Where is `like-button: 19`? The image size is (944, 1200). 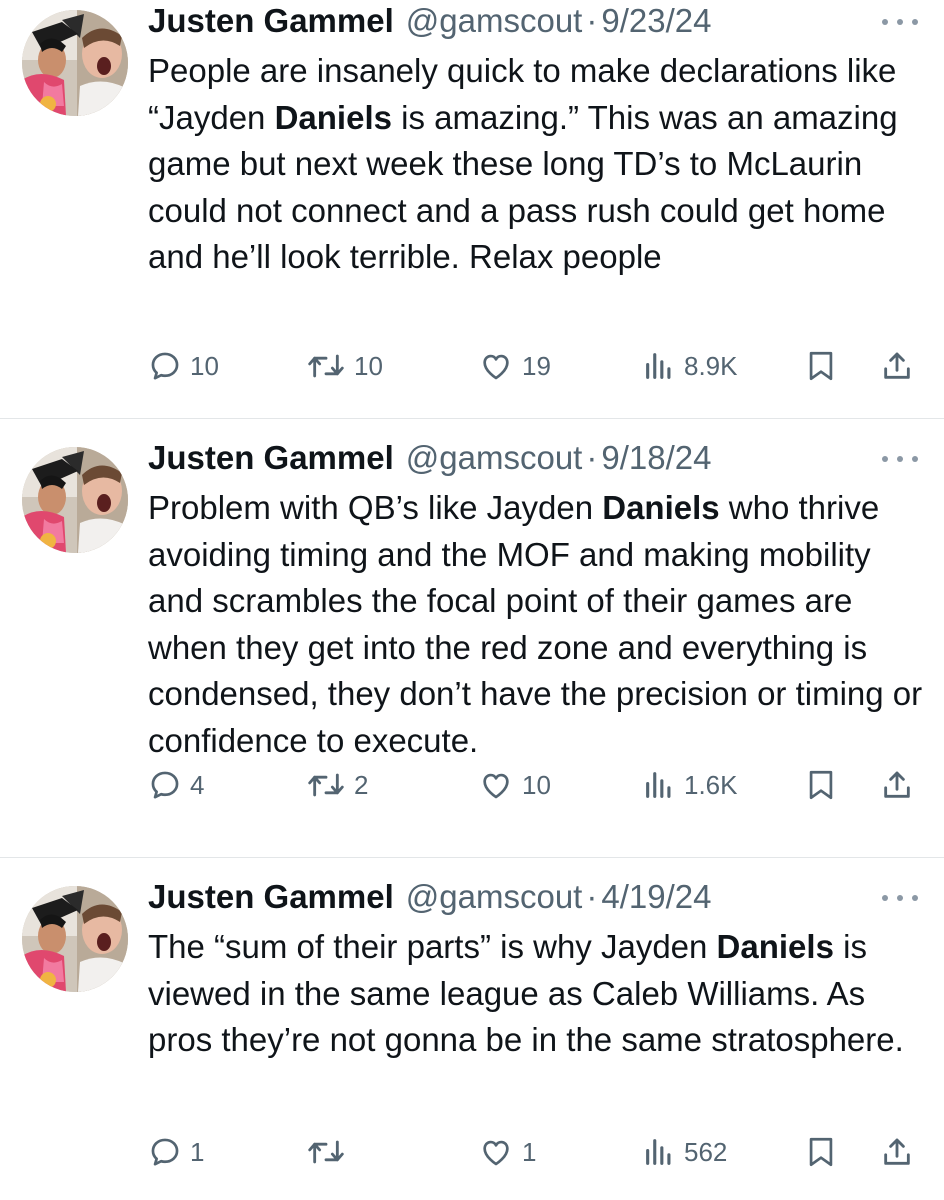 like-button: 19 is located at coordinates (514, 366).